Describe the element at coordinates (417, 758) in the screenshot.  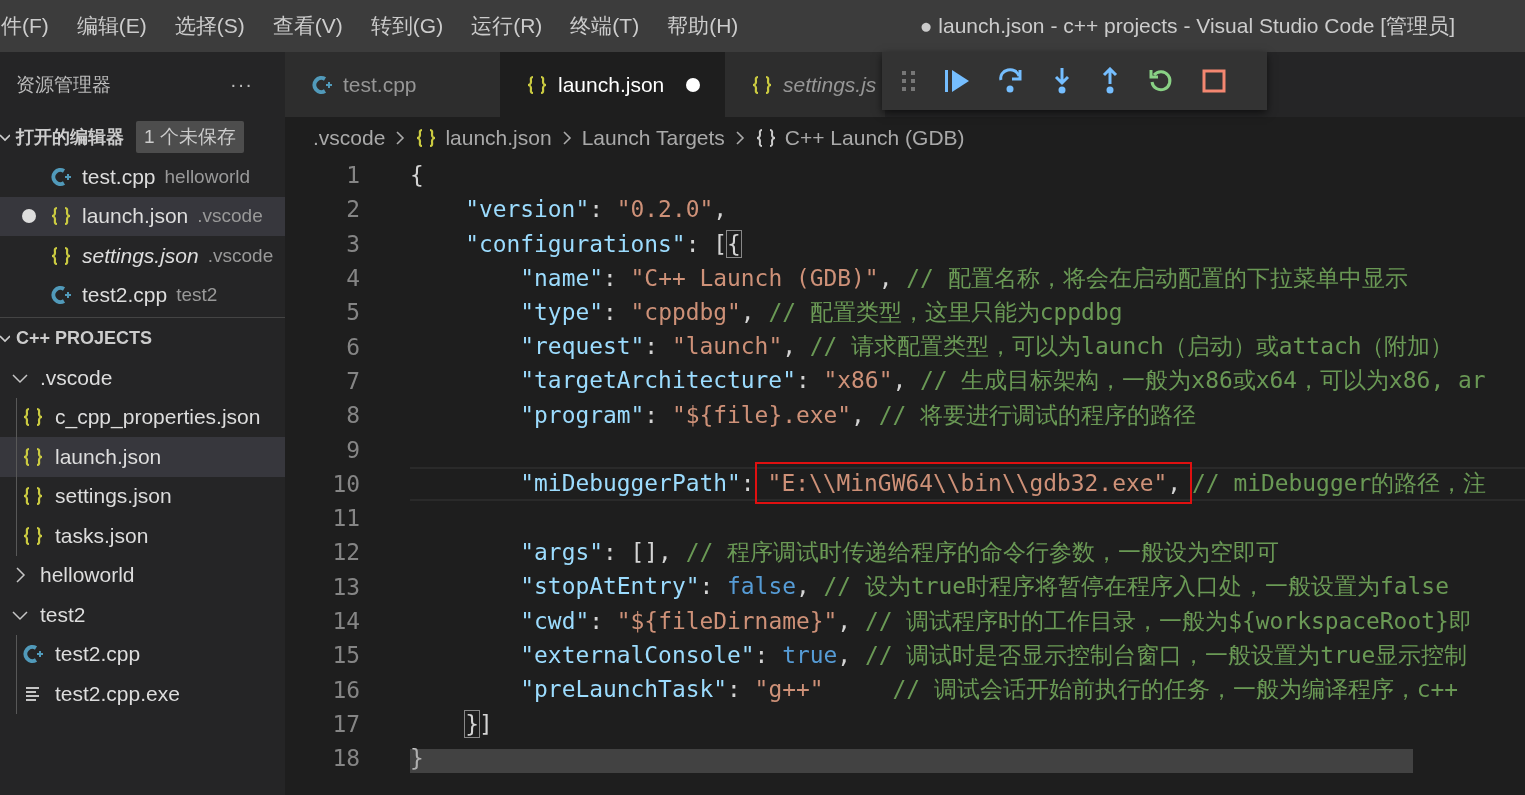
I see `code-punctuation: }` at that location.